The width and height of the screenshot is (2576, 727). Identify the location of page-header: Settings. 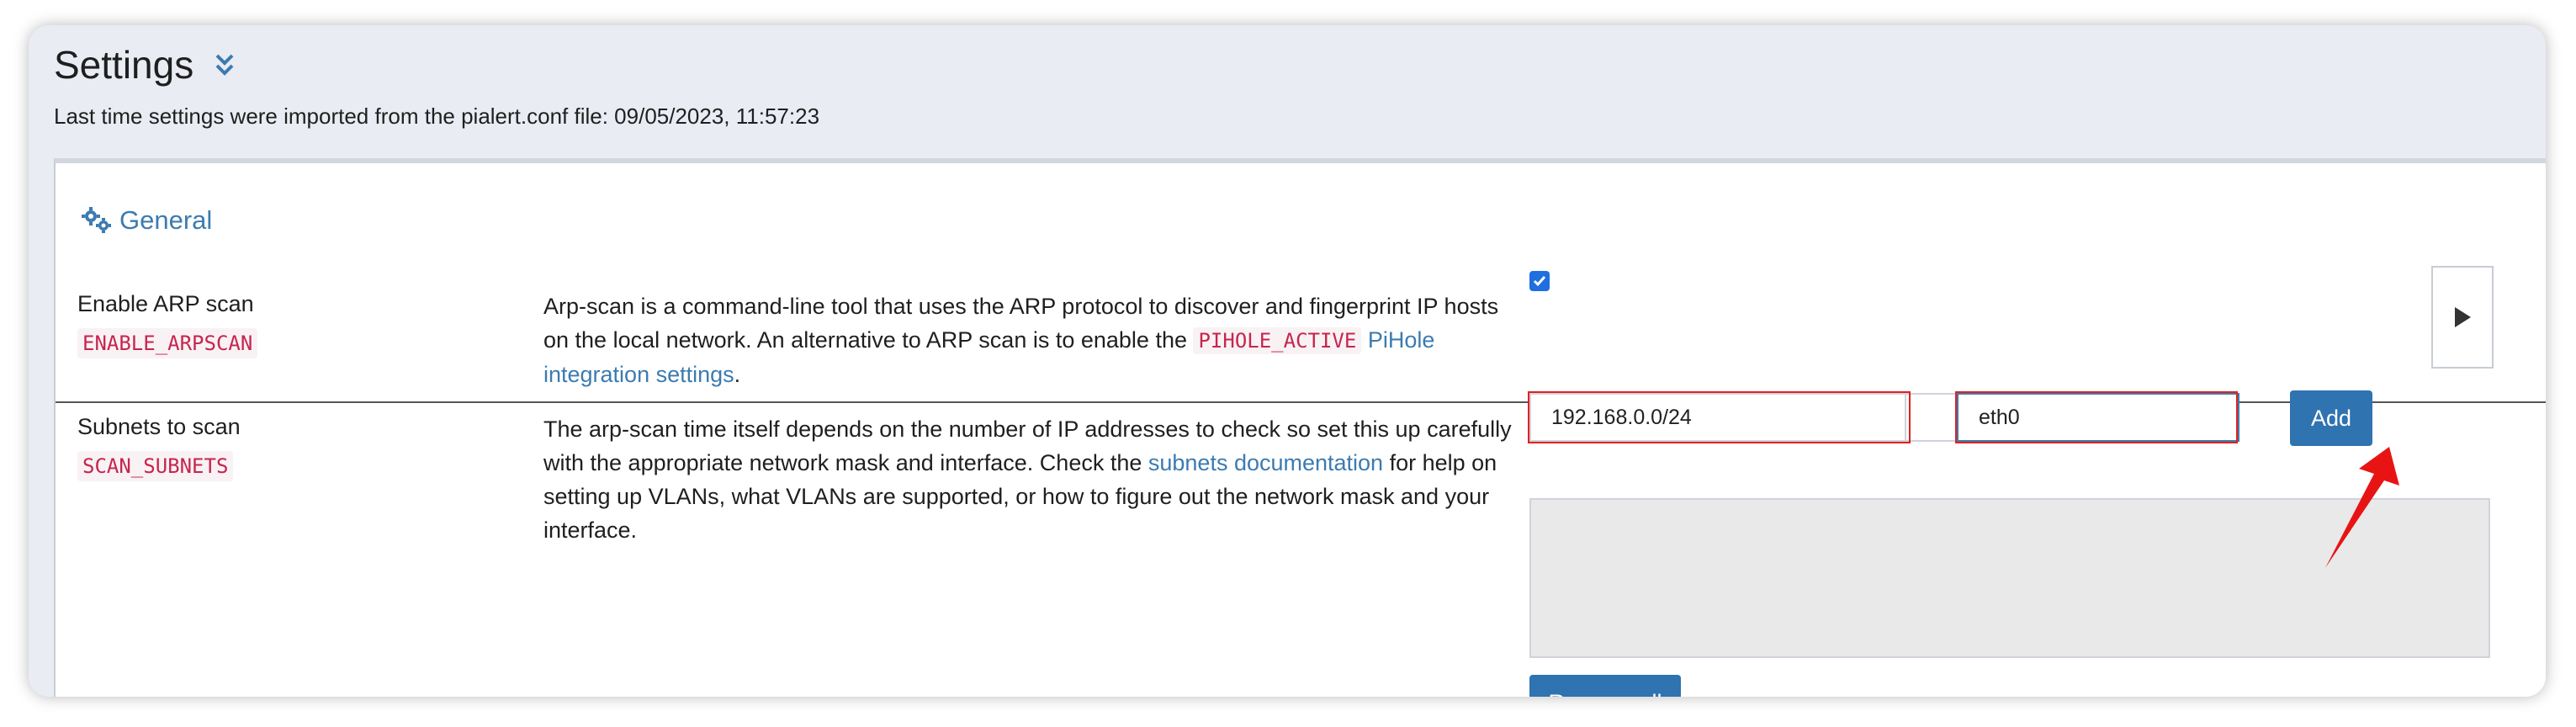
(145, 65).